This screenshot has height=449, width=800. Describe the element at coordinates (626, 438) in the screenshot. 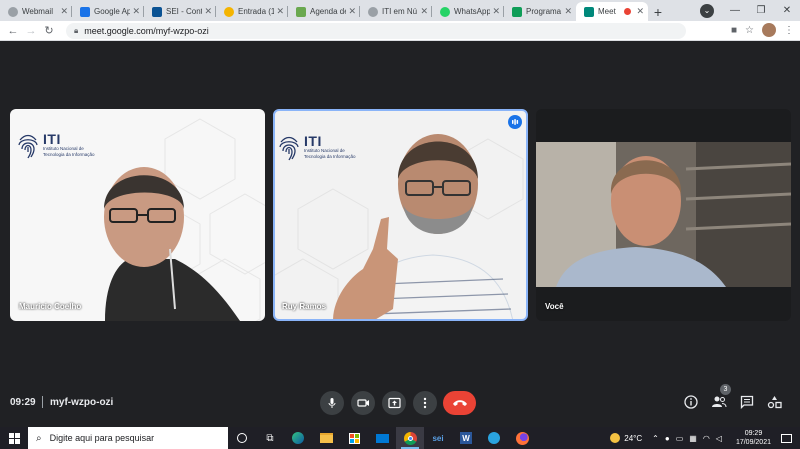

I see `weather-widget: 24°C` at that location.